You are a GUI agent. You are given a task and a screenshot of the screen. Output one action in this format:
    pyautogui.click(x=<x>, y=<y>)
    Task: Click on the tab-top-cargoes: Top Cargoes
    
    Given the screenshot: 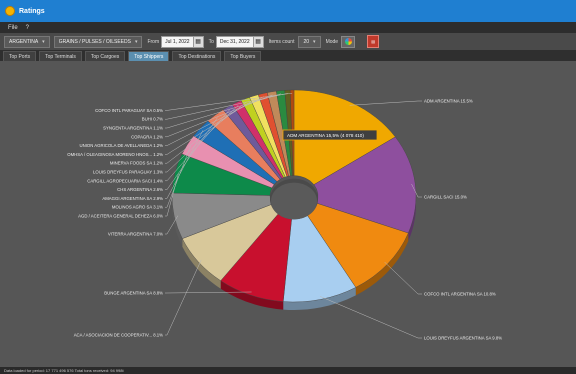 What is the action you would take?
    pyautogui.click(x=105, y=56)
    